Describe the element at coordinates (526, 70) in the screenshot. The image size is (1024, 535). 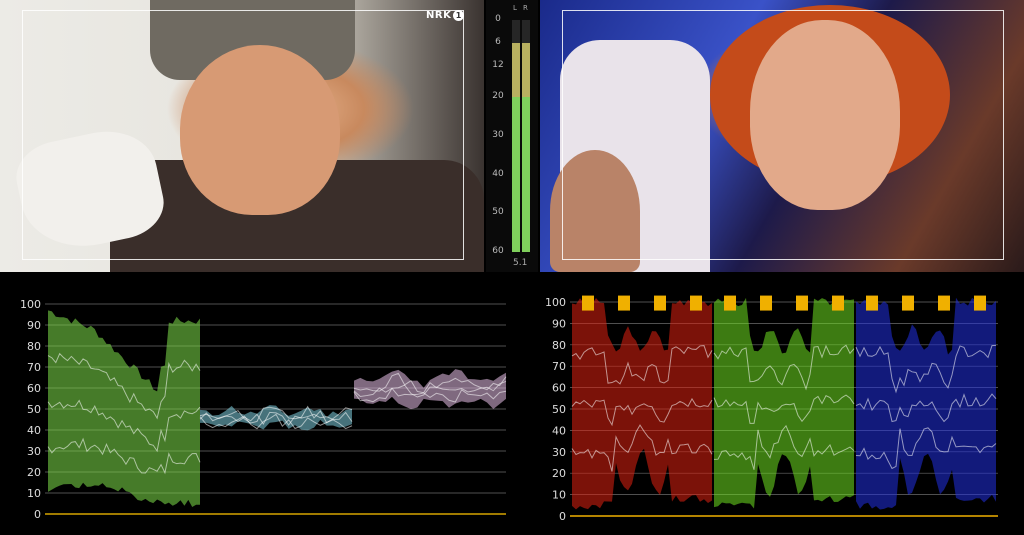
I see `meter-peak-right` at that location.